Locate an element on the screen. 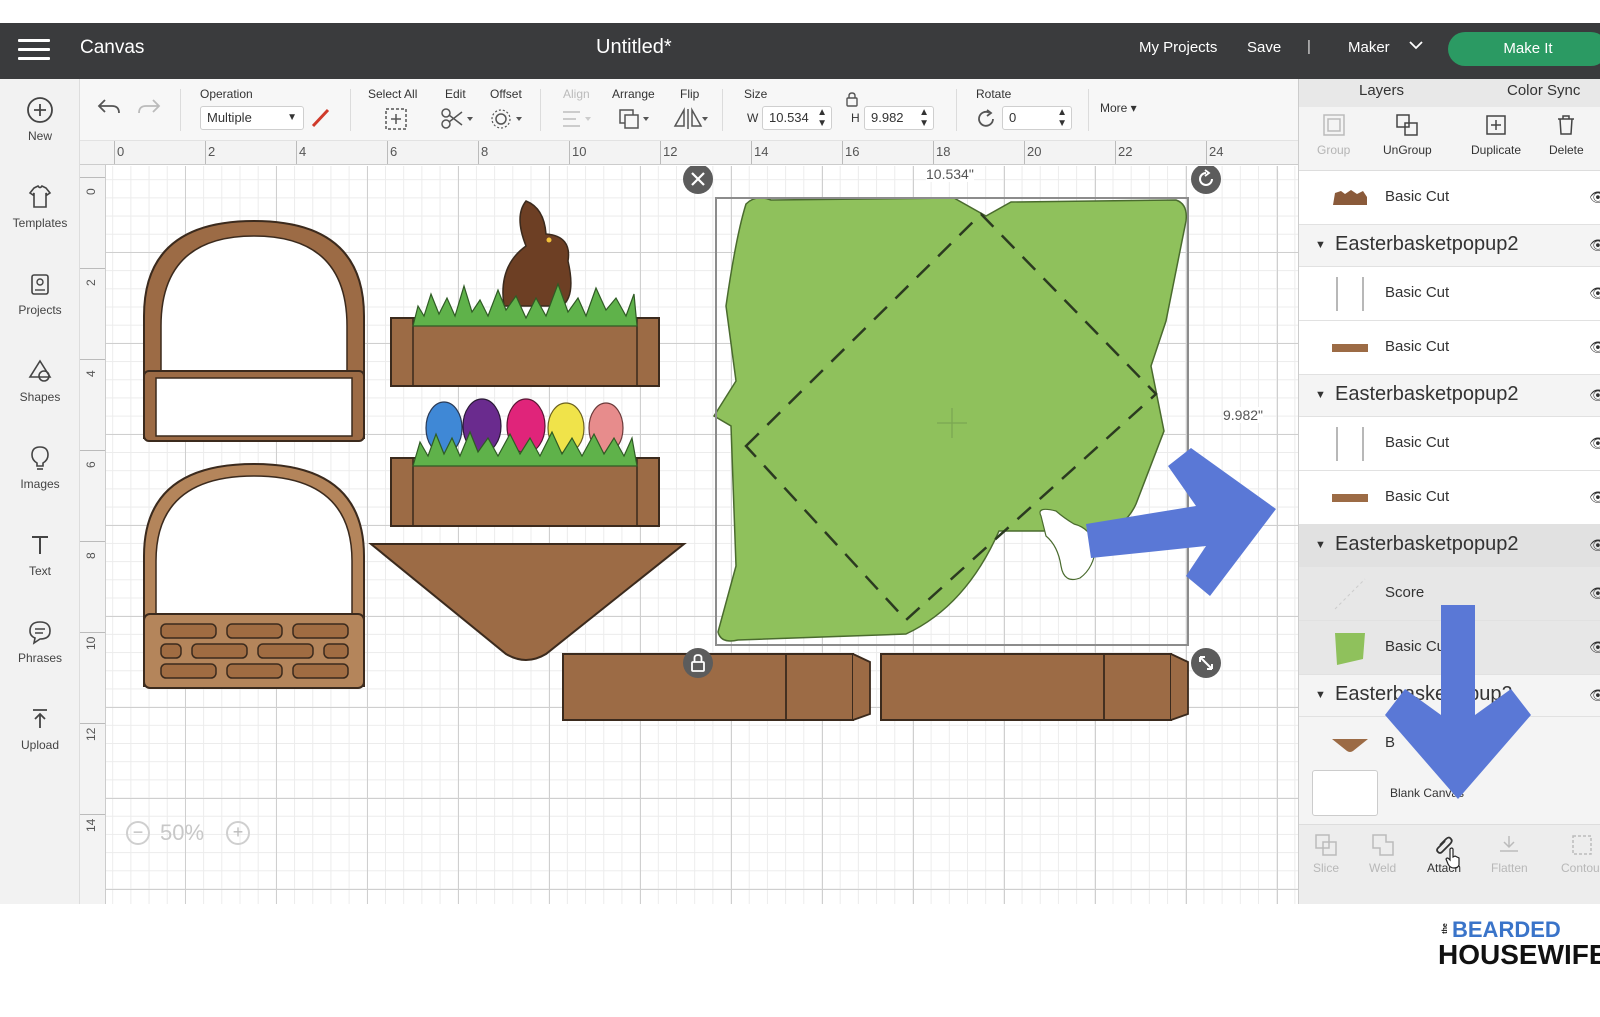 The image size is (1600, 1017). ungroup-button: UnGroup is located at coordinates (1407, 135).